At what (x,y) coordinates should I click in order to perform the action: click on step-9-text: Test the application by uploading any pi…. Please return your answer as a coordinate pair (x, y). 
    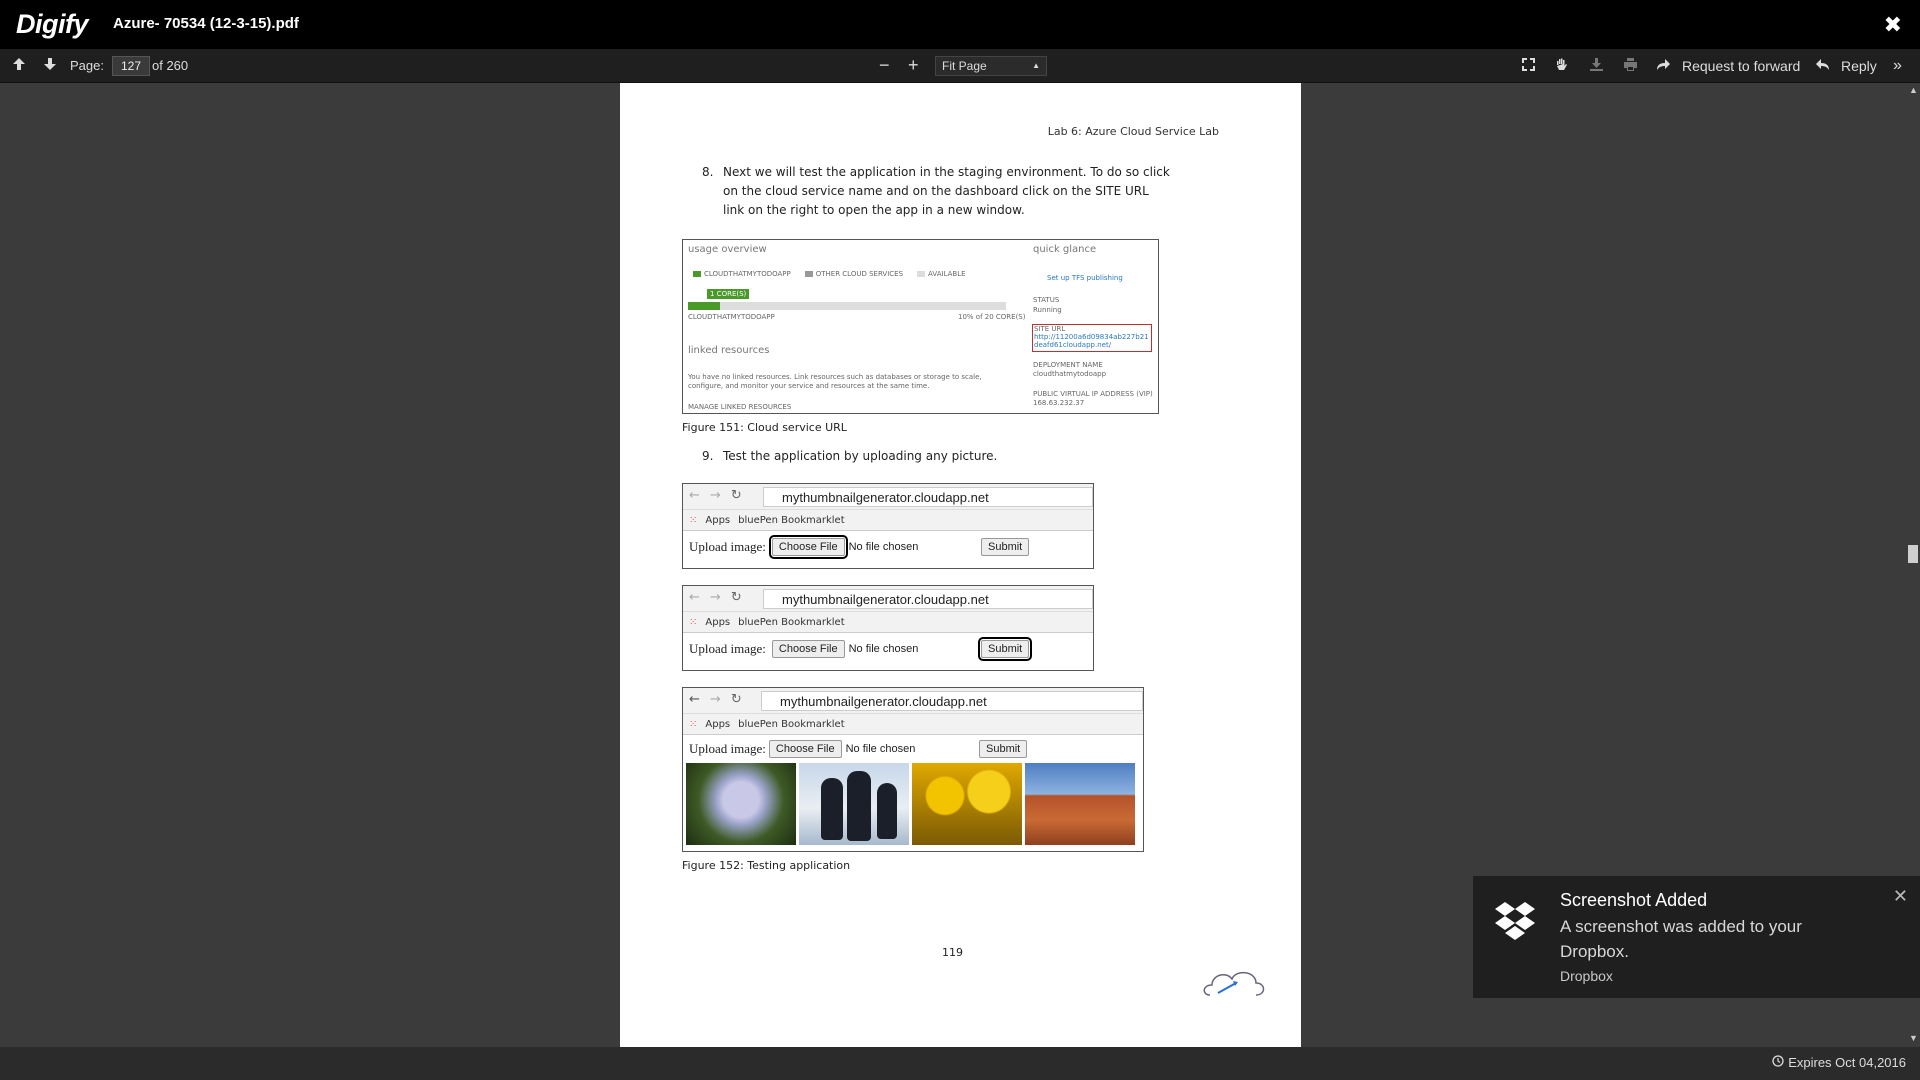
    Looking at the image, I should click on (860, 456).